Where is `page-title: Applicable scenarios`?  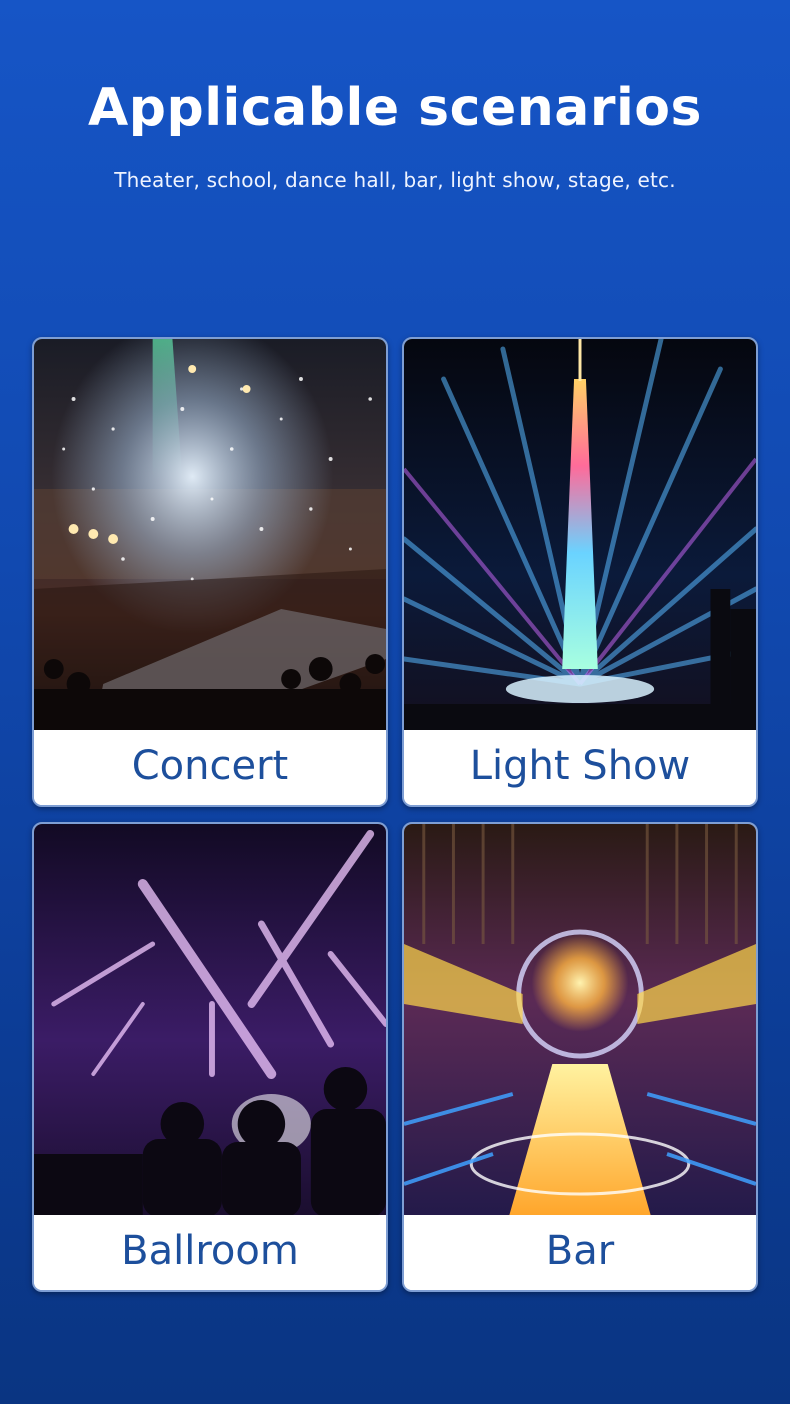
page-title: Applicable scenarios is located at coordinates (395, 108).